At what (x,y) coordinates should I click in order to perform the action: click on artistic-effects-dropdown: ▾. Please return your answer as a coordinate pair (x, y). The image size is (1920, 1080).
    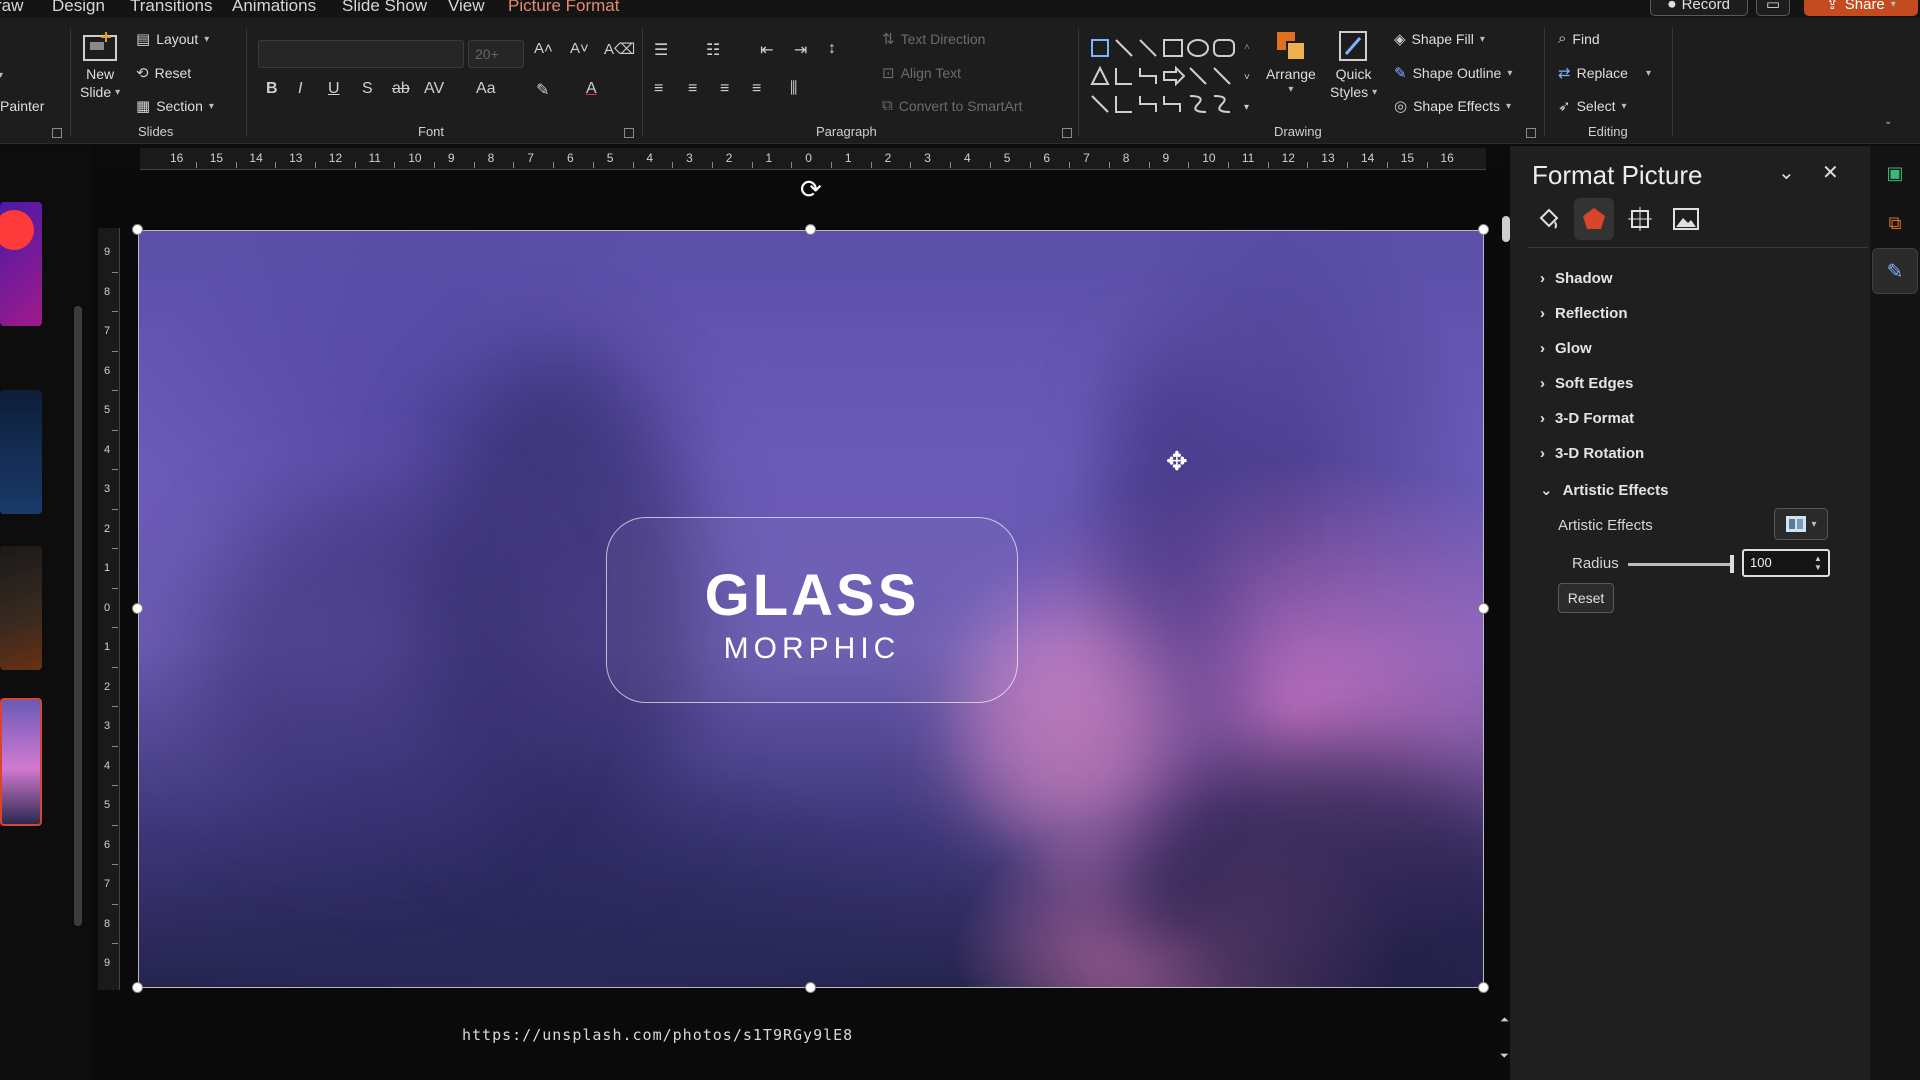
    Looking at the image, I should click on (1801, 524).